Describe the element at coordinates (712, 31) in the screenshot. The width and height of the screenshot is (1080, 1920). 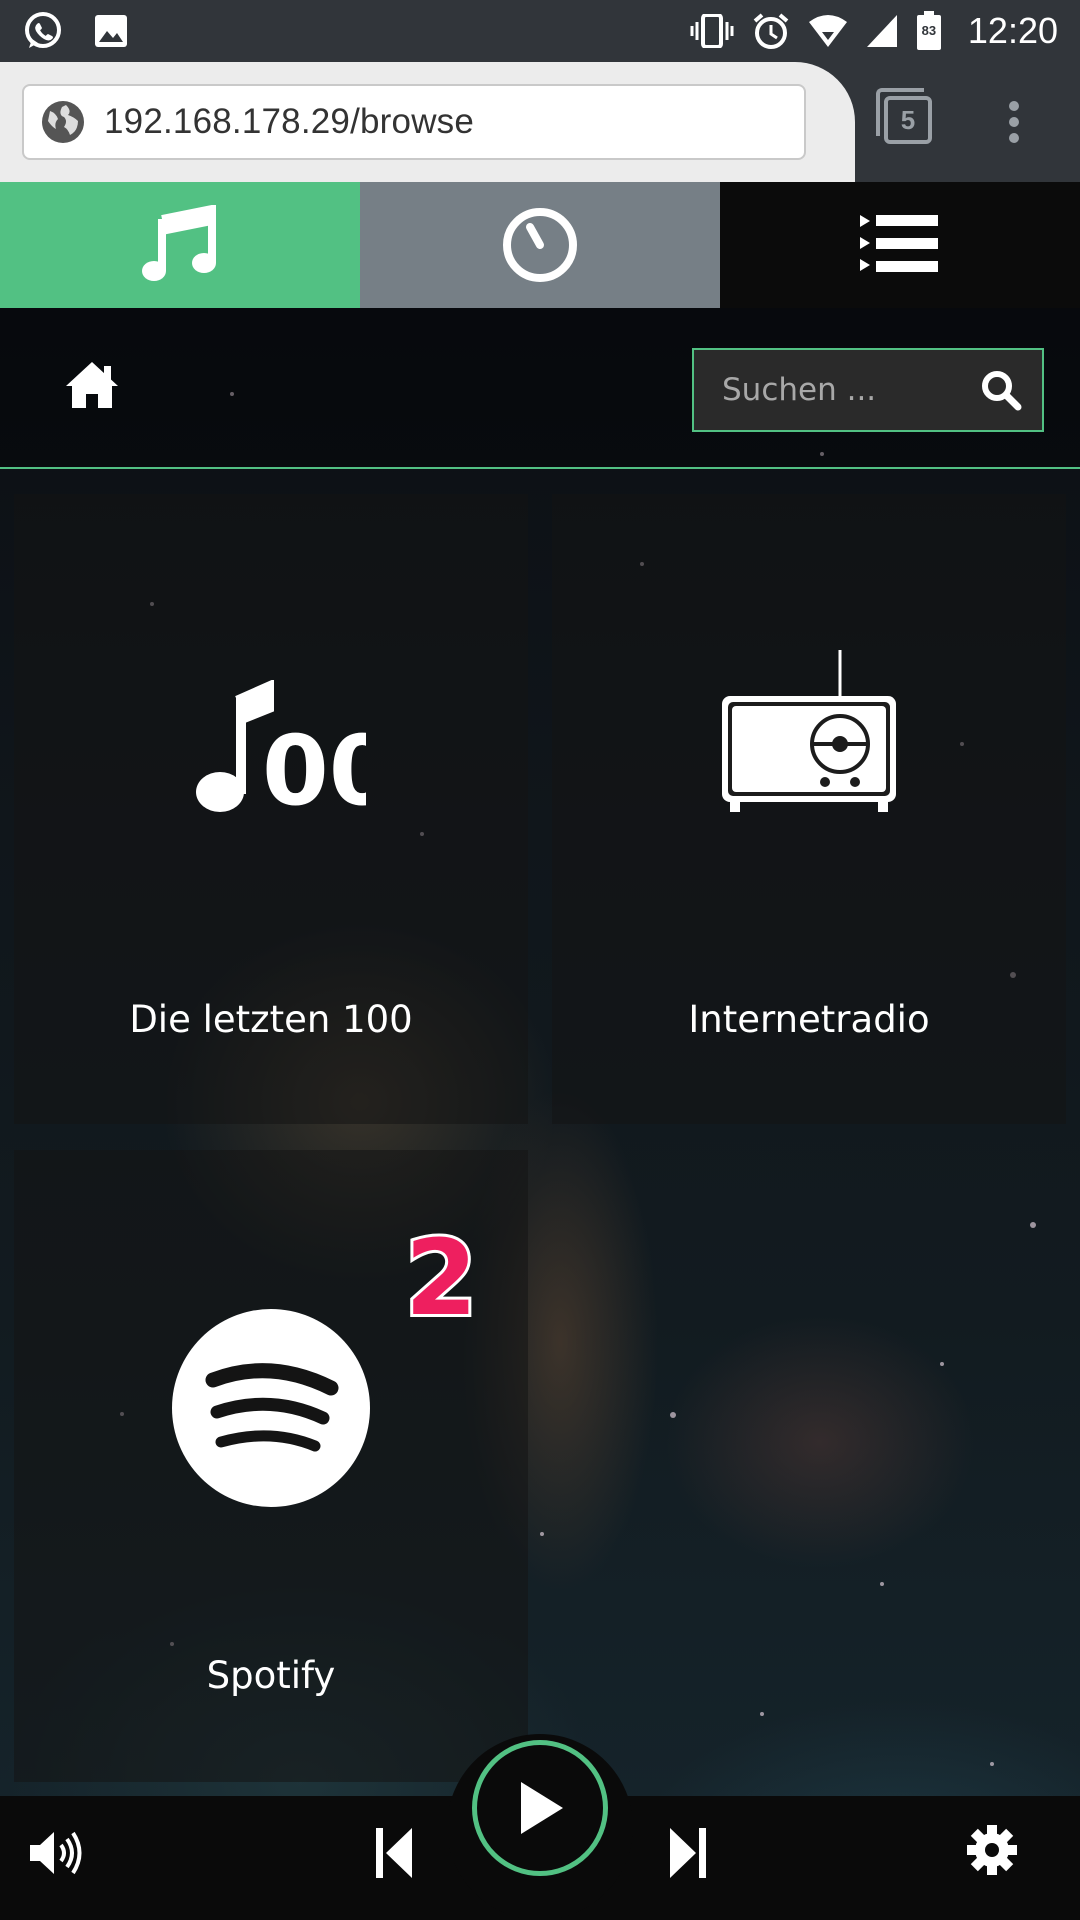
I see `vibrate-icon` at that location.